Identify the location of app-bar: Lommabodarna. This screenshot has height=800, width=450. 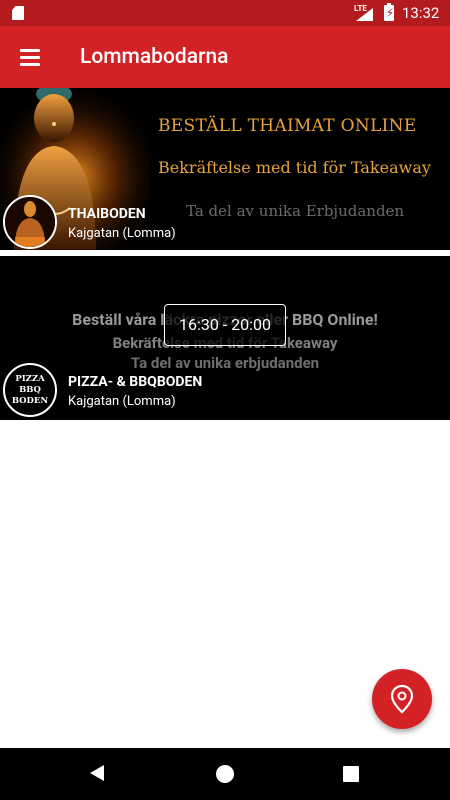
(225, 57).